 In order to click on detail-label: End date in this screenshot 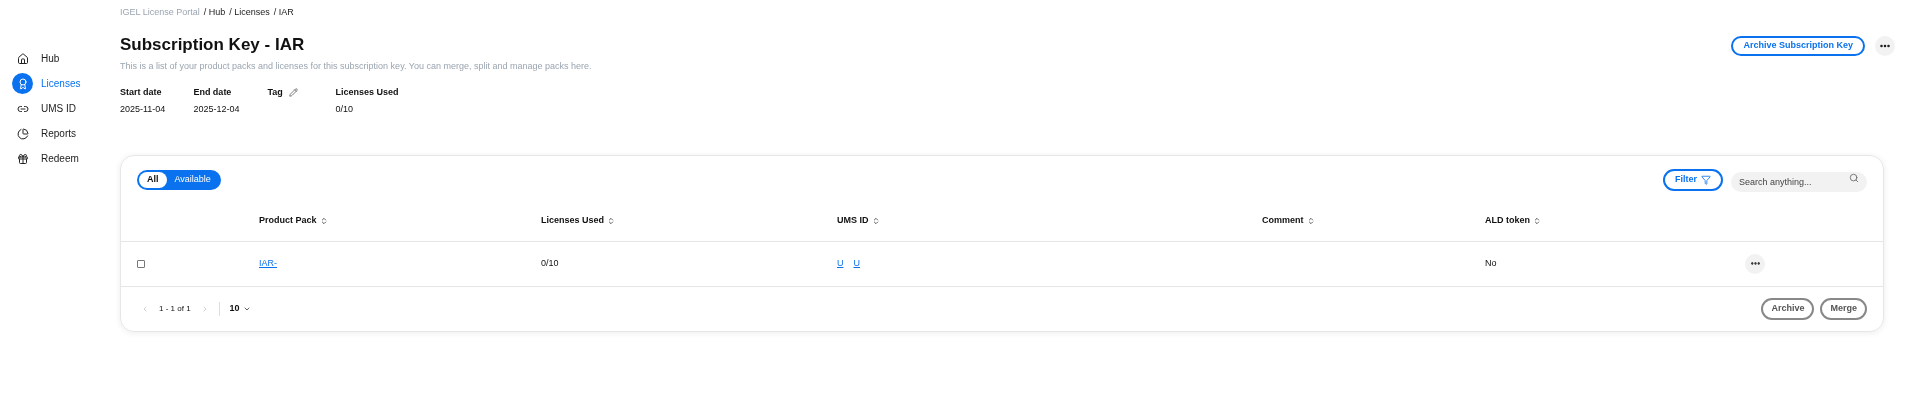, I will do `click(212, 92)`.